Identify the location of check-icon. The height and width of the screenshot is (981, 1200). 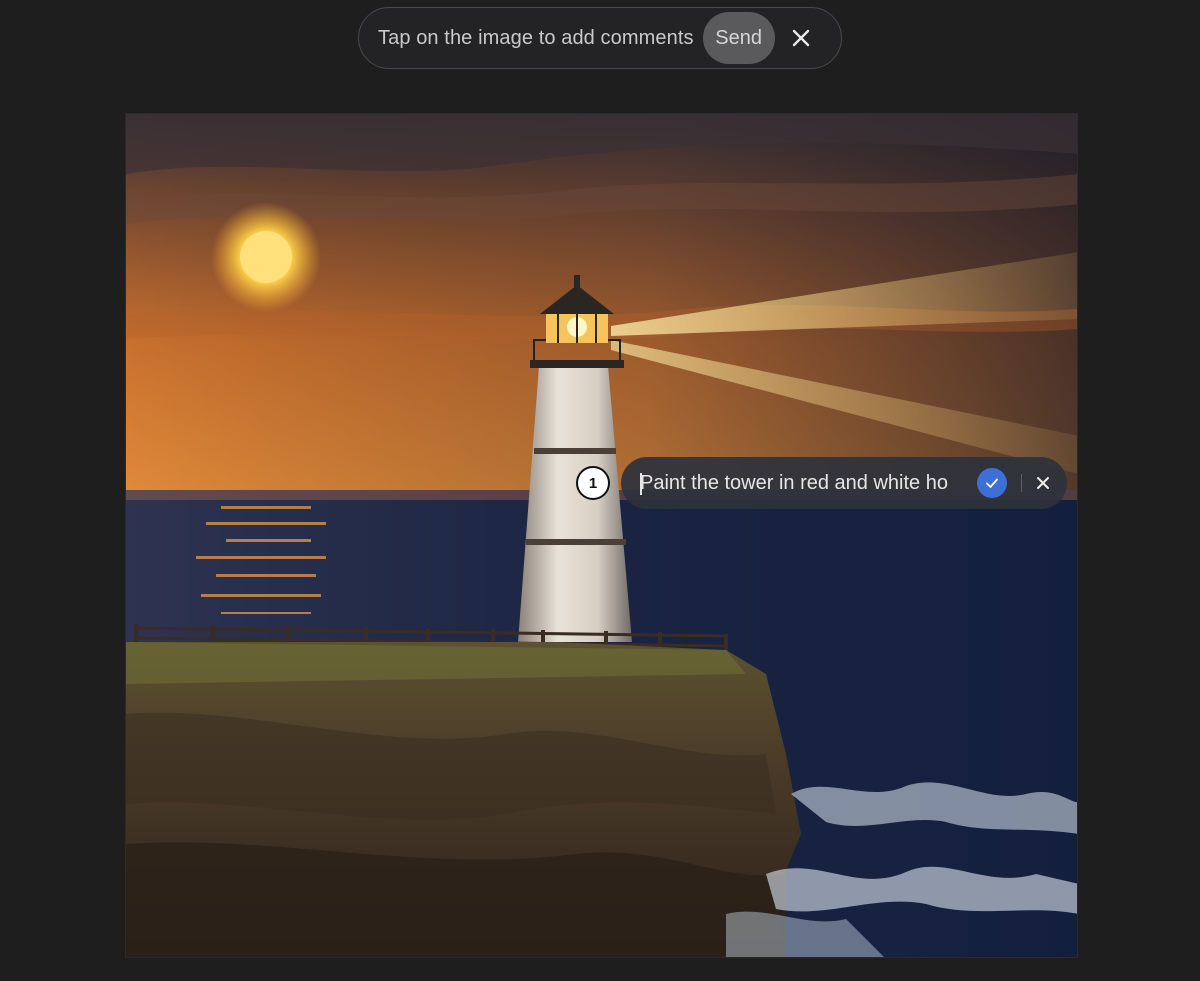
(992, 483).